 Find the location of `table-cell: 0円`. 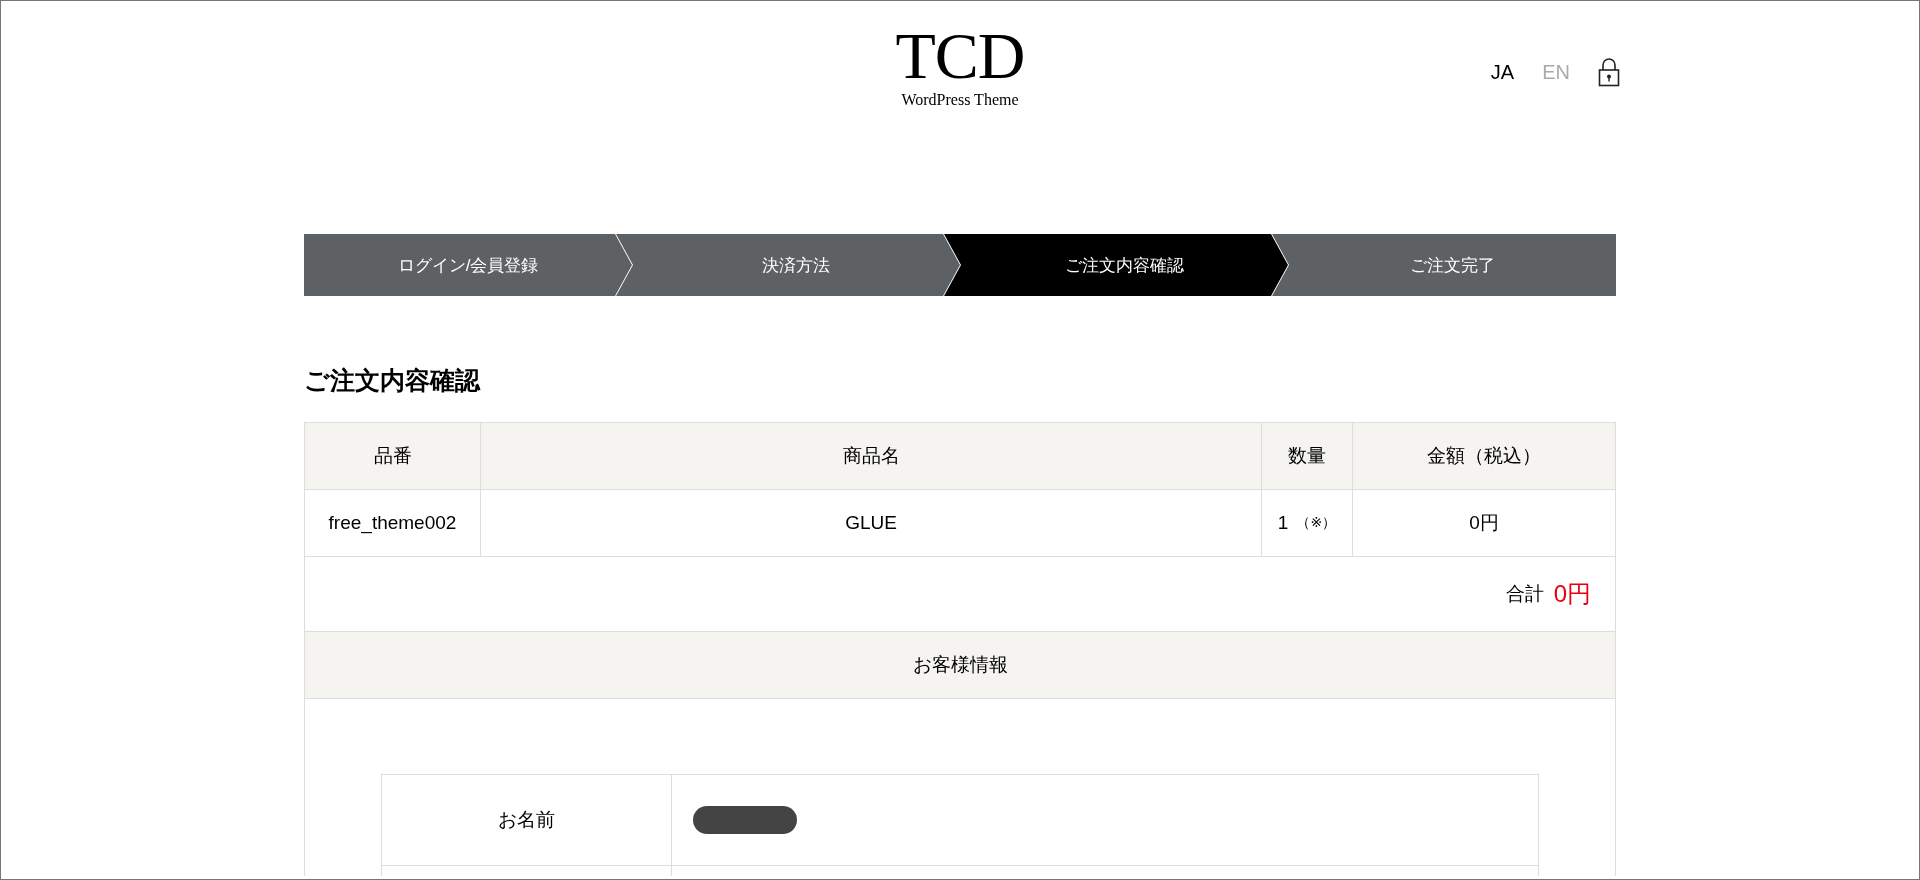

table-cell: 0円 is located at coordinates (1483, 523).